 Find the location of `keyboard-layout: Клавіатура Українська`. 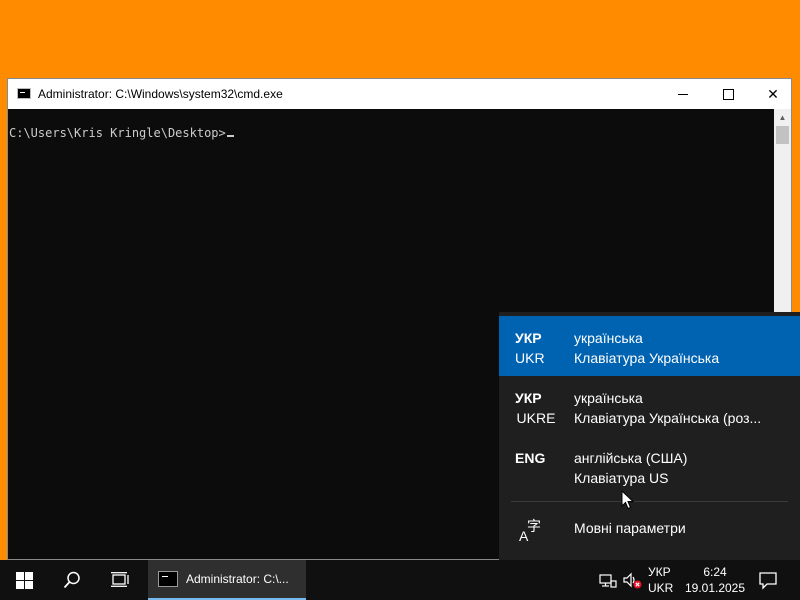

keyboard-layout: Клавіатура Українська is located at coordinates (647, 358).